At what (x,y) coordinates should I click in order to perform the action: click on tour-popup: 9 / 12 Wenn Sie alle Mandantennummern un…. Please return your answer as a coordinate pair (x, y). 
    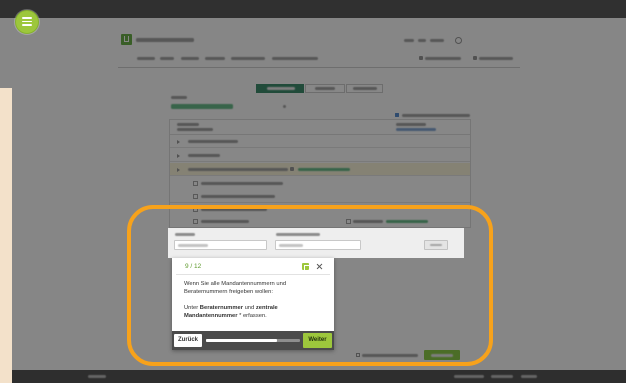
    Looking at the image, I should click on (253, 304).